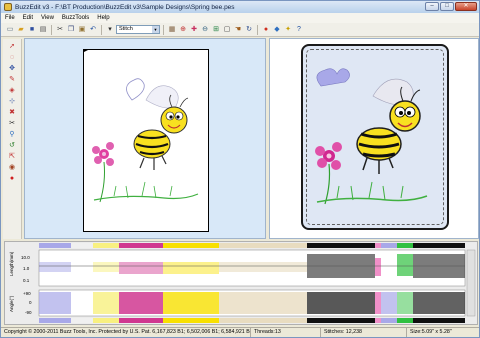 The height and width of the screenshot is (338, 480). I want to click on left-toolbox: ➚ ◌ ✥ ✎ ◈ ⊹ ✖ ✂ ⚲ ↺ ⇱ ◉ ●, so click(12, 139).